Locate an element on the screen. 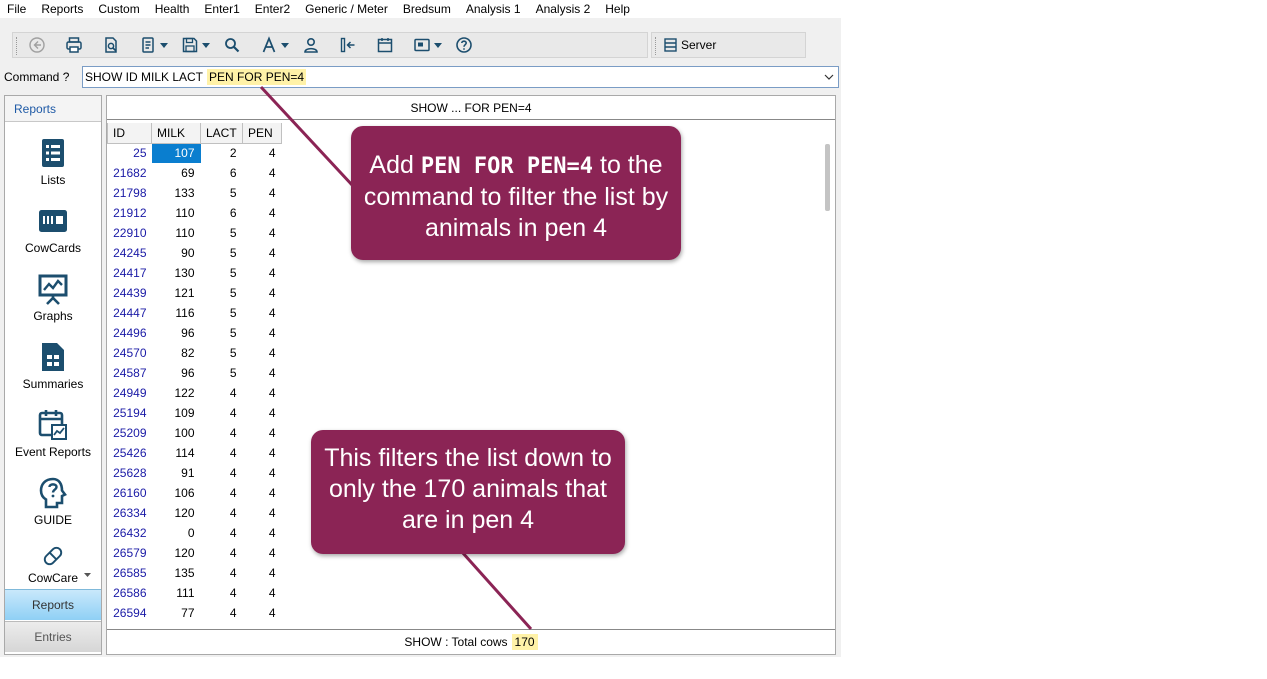 This screenshot has height=679, width=1267. cell-id: 26432 is located at coordinates (130, 533).